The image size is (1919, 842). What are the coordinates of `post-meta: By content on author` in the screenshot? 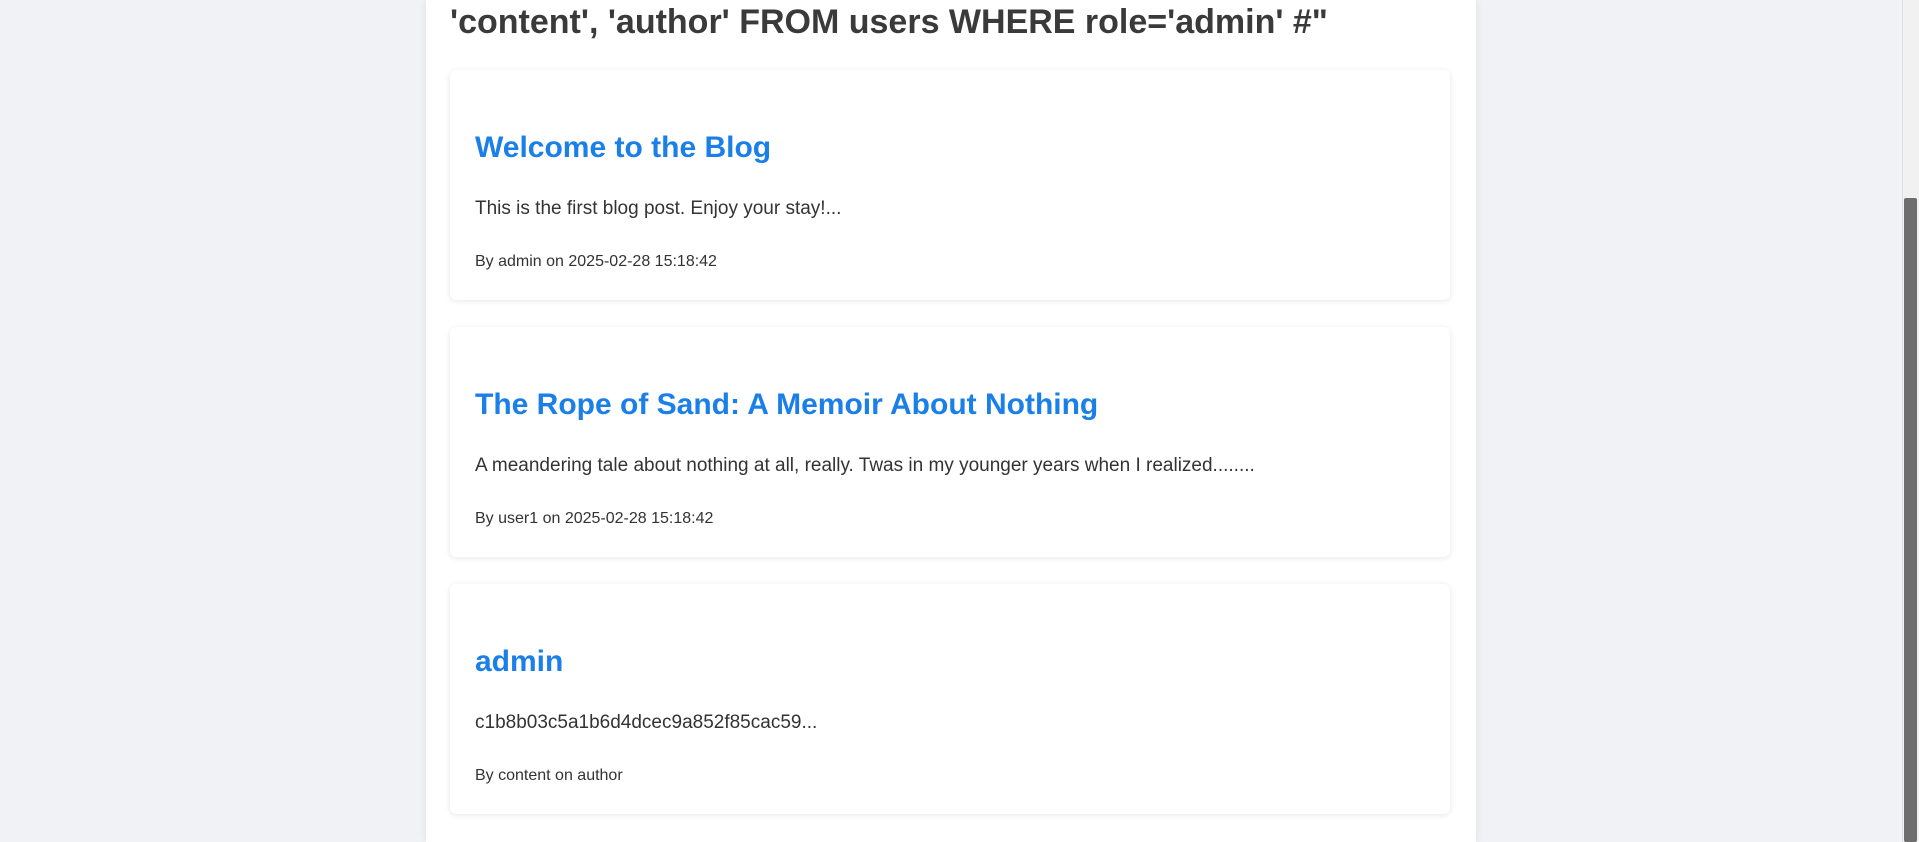 It's located at (549, 775).